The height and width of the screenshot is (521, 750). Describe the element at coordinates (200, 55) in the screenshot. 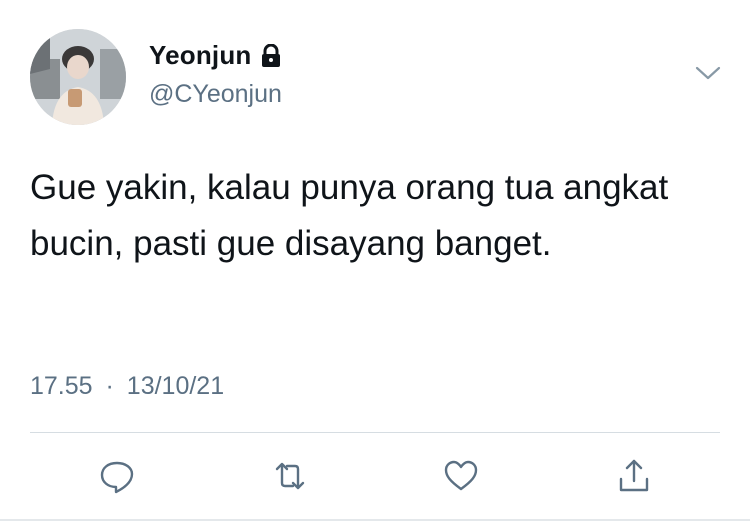

I see `display-name: Yeonjun` at that location.